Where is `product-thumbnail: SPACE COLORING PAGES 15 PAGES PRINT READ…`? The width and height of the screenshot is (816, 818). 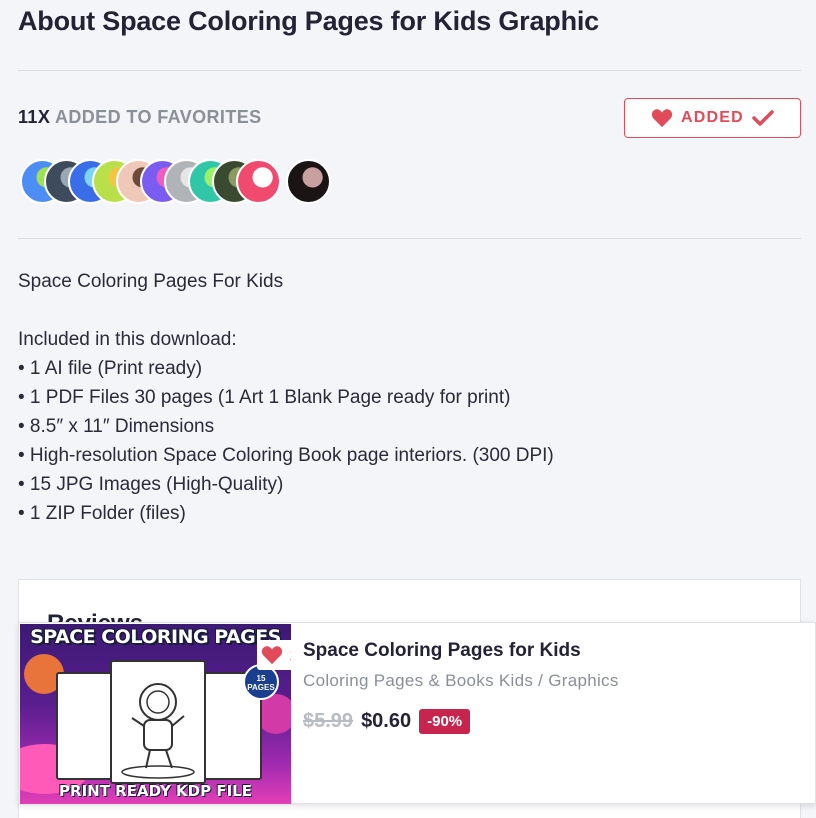
product-thumbnail: SPACE COLORING PAGES 15 PAGES PRINT READ… is located at coordinates (155, 714).